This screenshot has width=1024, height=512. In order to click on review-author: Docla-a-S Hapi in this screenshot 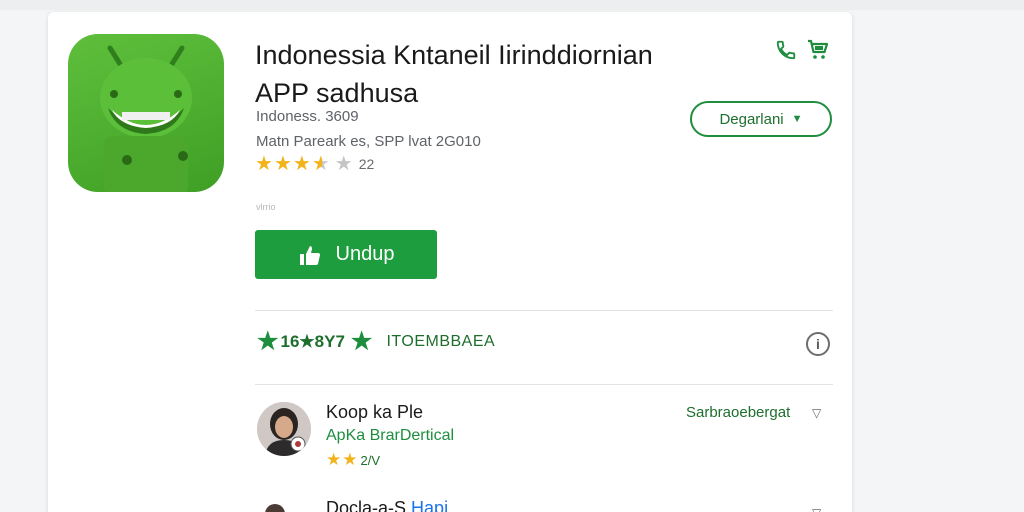, I will do `click(387, 505)`.